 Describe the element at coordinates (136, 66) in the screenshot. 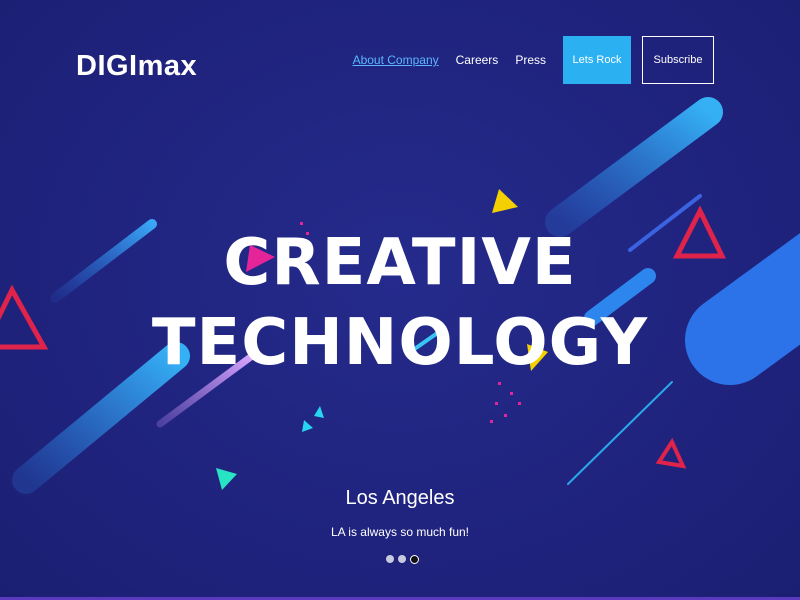

I see `brand-logo: DIGImax` at that location.